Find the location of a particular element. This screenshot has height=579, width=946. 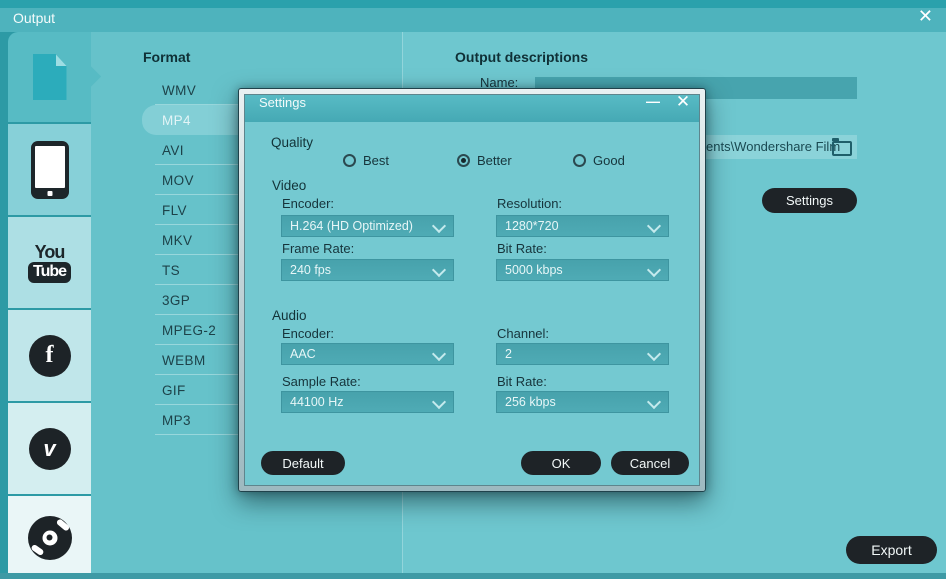

sample-rate-dropdown: 44100 Hz is located at coordinates (367, 402).